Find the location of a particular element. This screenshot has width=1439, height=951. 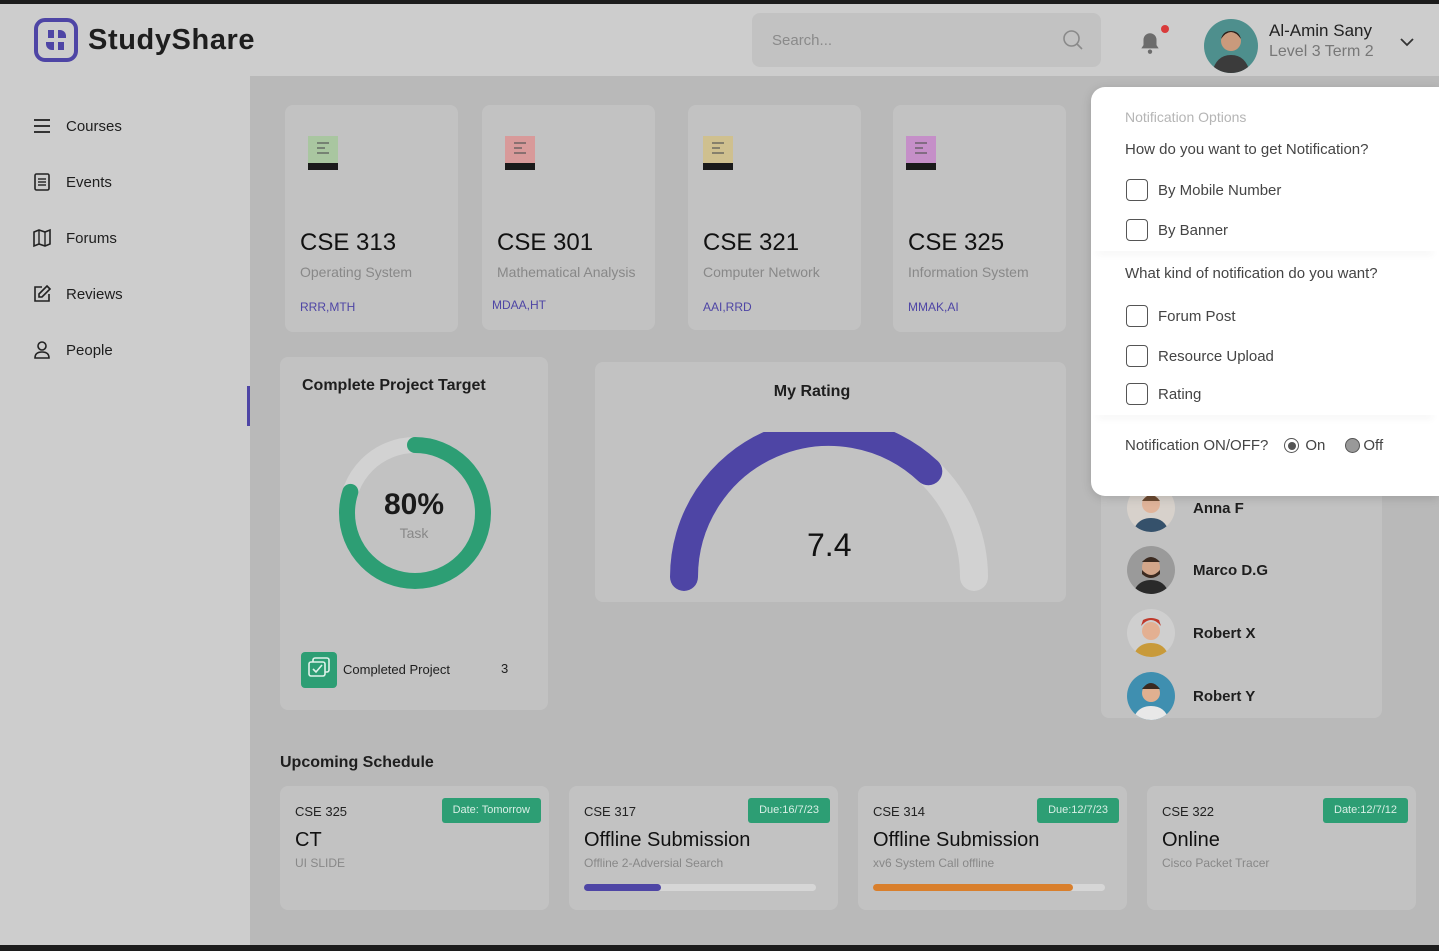

sidebar-item-label: Events is located at coordinates (89, 182).